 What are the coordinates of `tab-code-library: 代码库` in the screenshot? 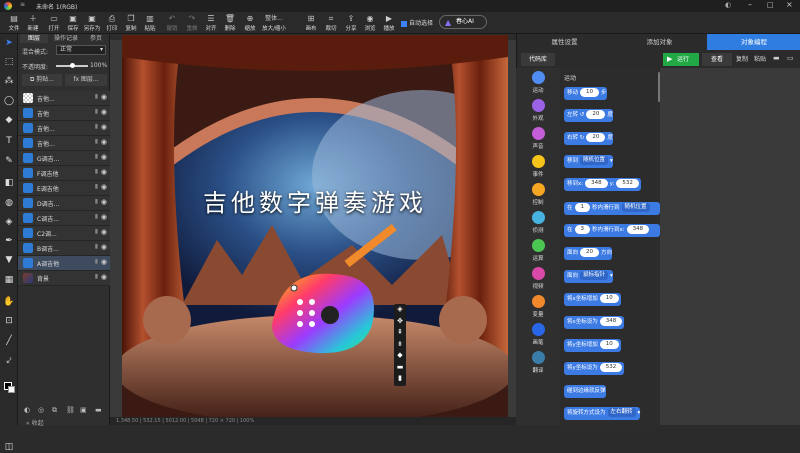 It's located at (538, 59).